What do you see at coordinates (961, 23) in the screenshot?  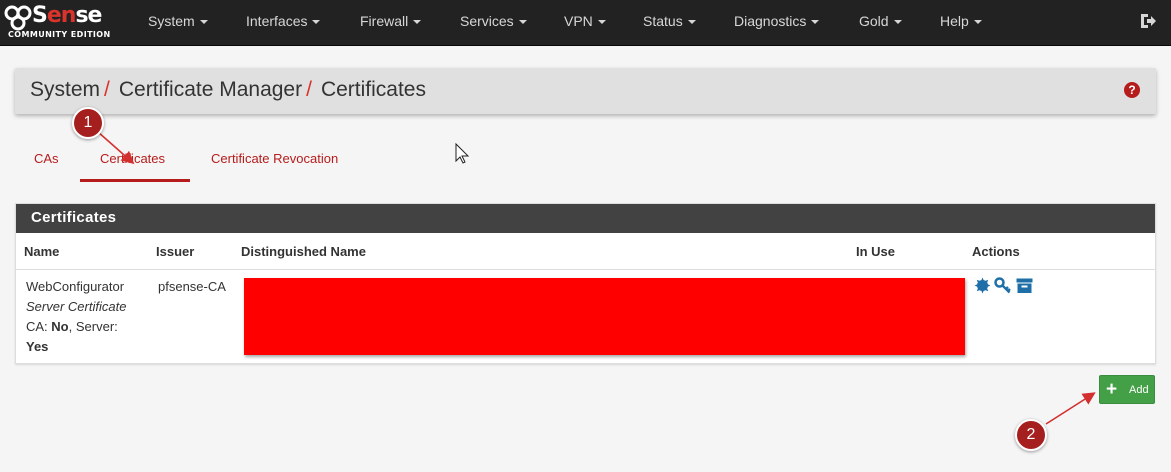 I see `nav-help: Help` at bounding box center [961, 23].